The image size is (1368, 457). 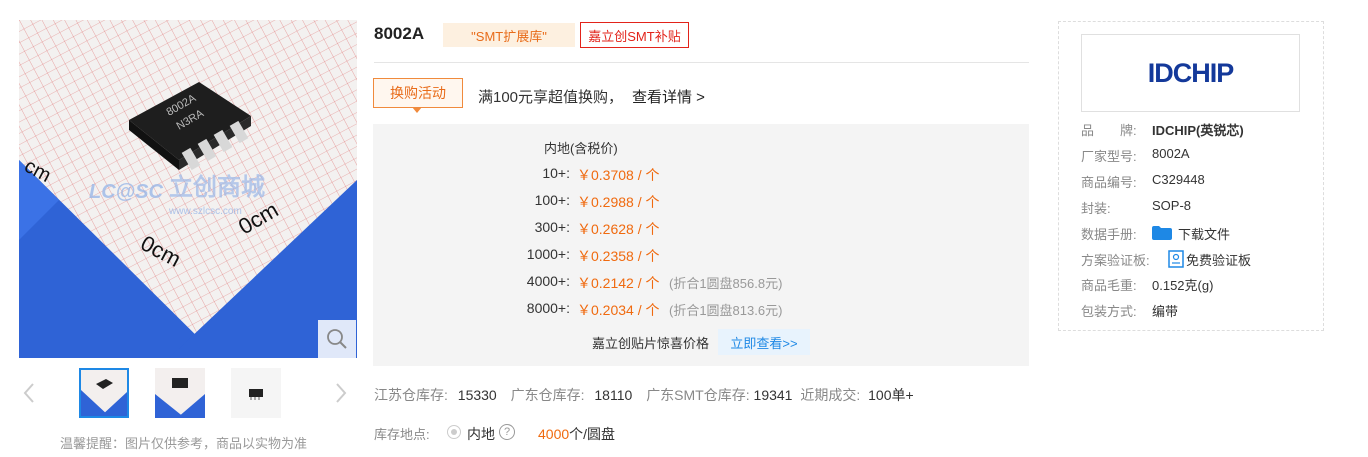 What do you see at coordinates (418, 95) in the screenshot?
I see `promo-tag: 换购活动` at bounding box center [418, 95].